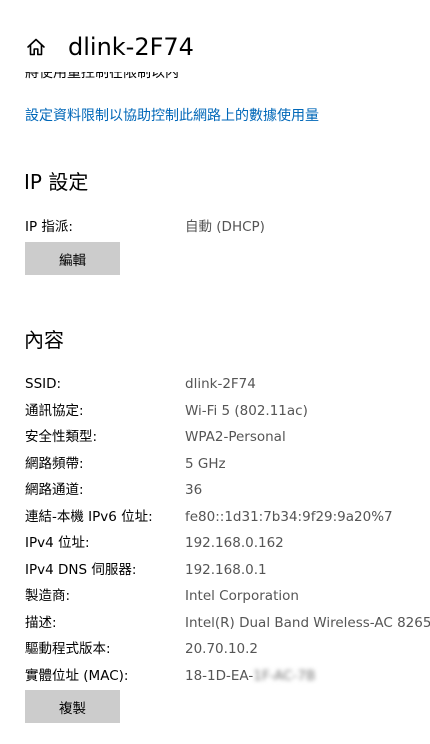 The width and height of the screenshot is (430, 744). What do you see at coordinates (36, 47) in the screenshot?
I see `home-icon` at bounding box center [36, 47].